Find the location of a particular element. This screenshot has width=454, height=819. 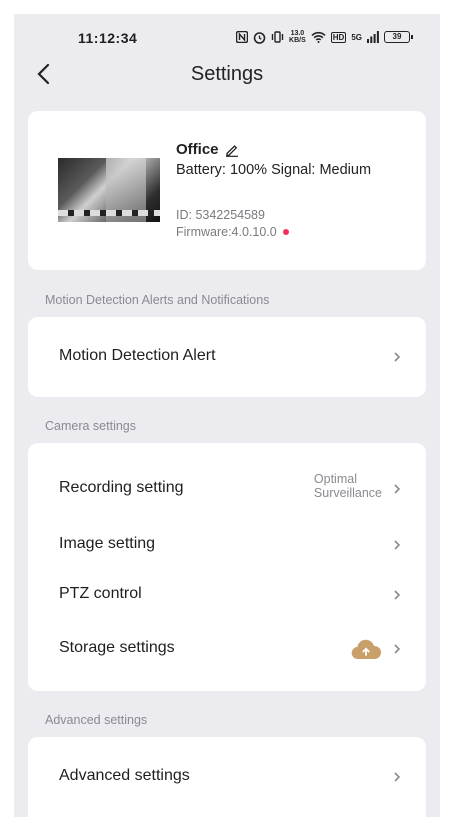

section-camera-label: Camera settings is located at coordinates (91, 426).